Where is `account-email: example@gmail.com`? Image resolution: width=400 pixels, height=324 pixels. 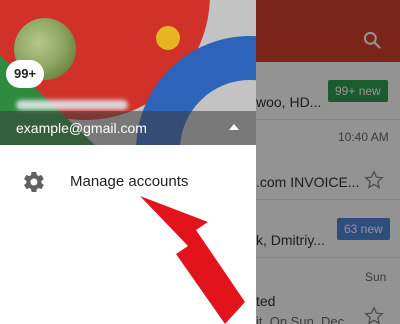 account-email: example@gmail.com is located at coordinates (81, 128).